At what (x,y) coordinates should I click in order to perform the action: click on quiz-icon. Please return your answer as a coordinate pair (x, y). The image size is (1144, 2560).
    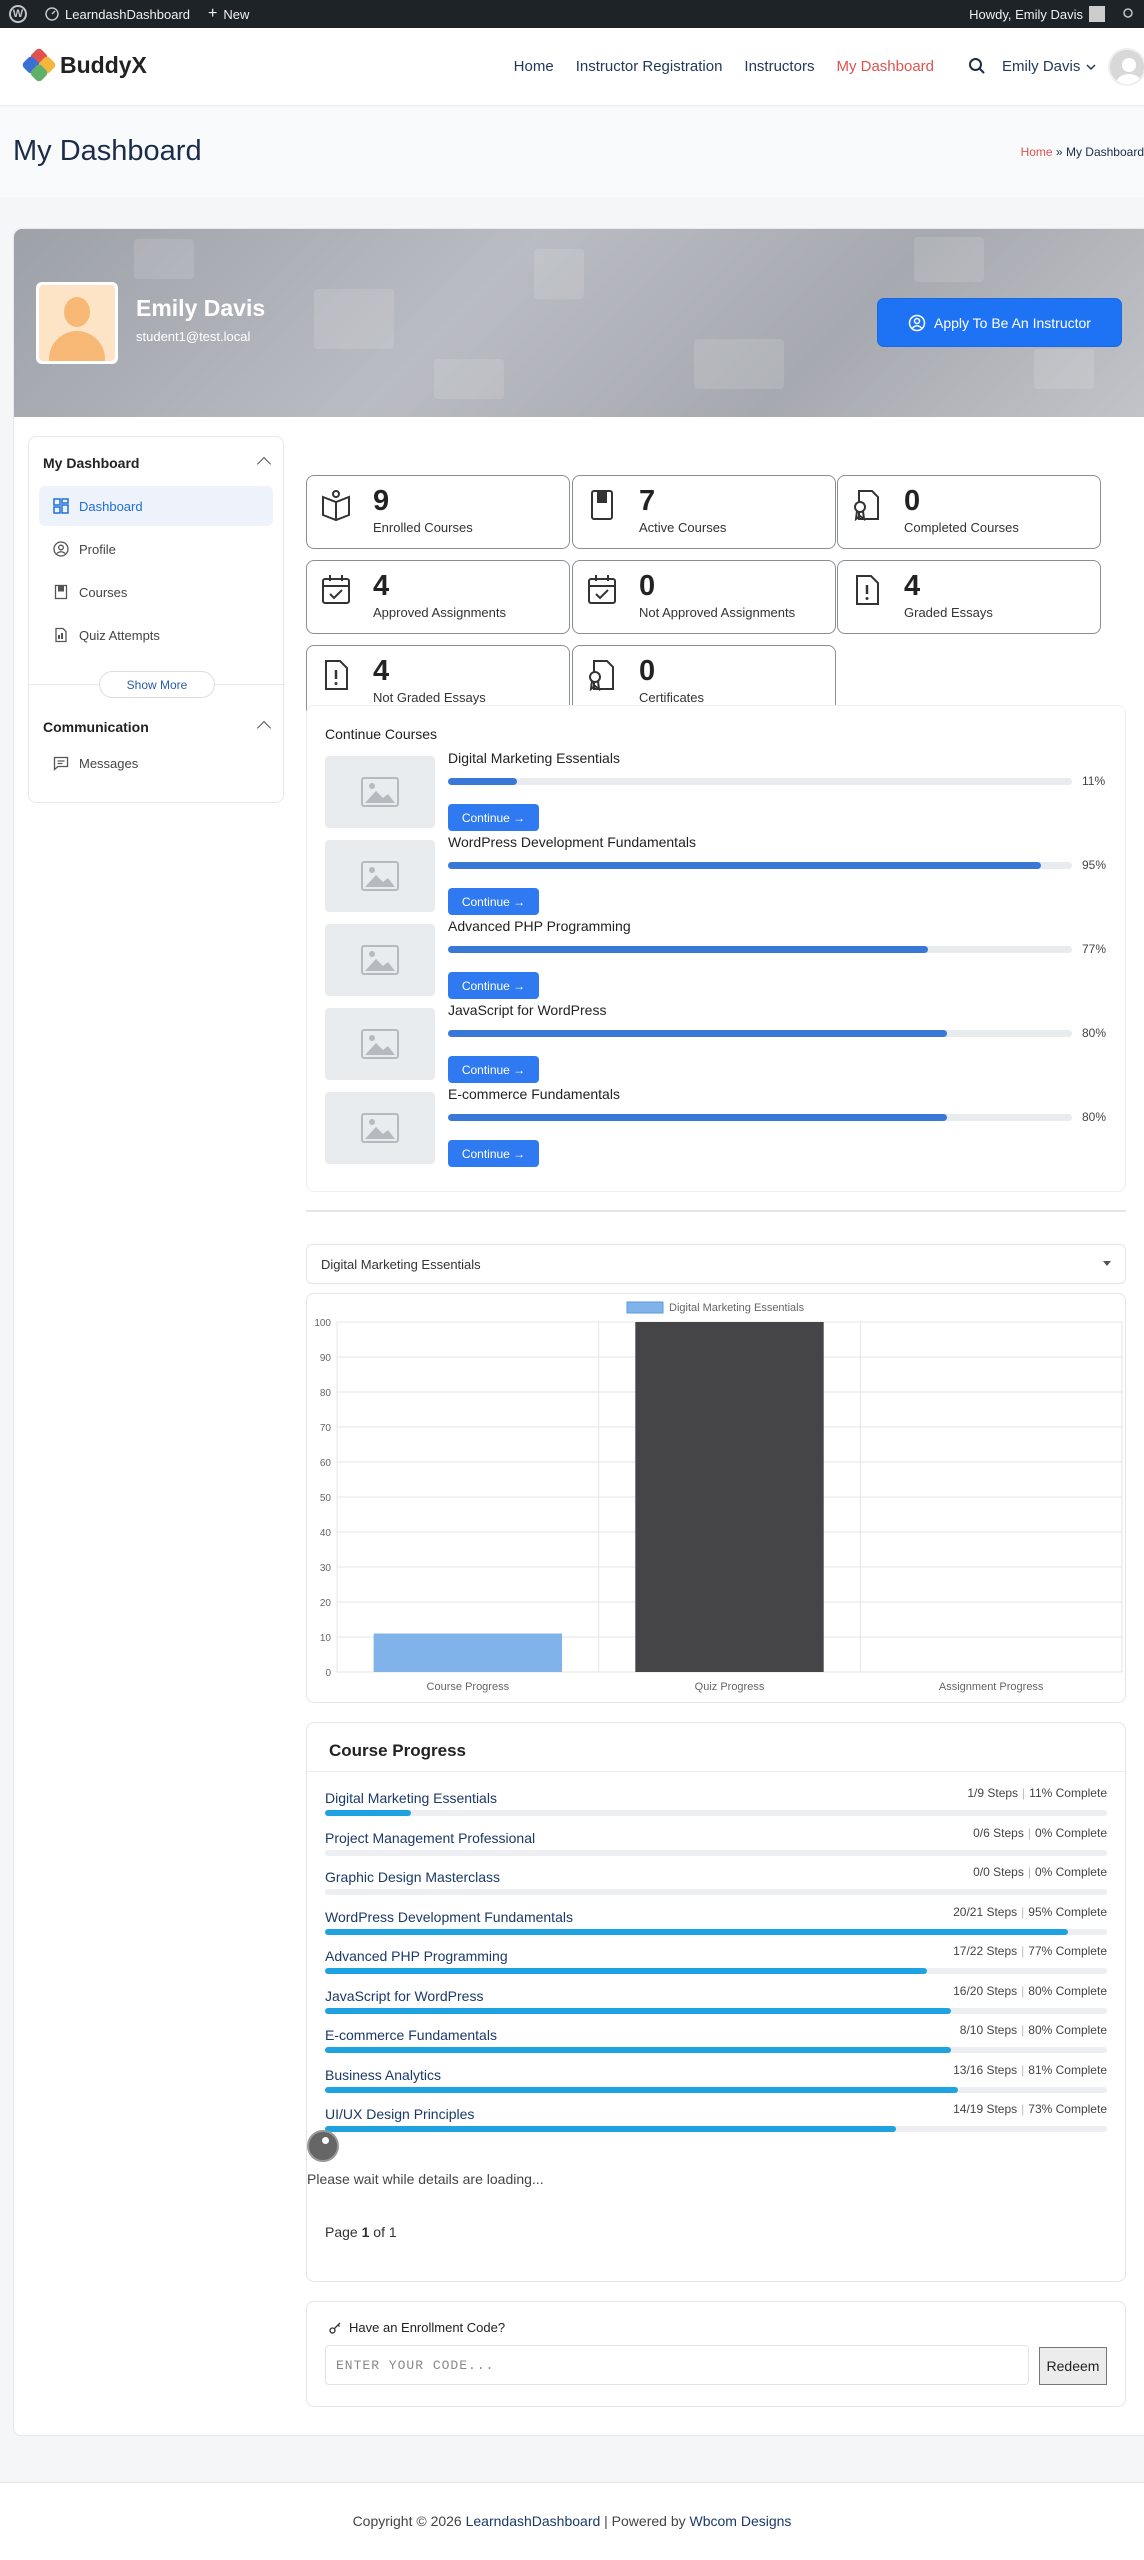
    Looking at the image, I should click on (61, 635).